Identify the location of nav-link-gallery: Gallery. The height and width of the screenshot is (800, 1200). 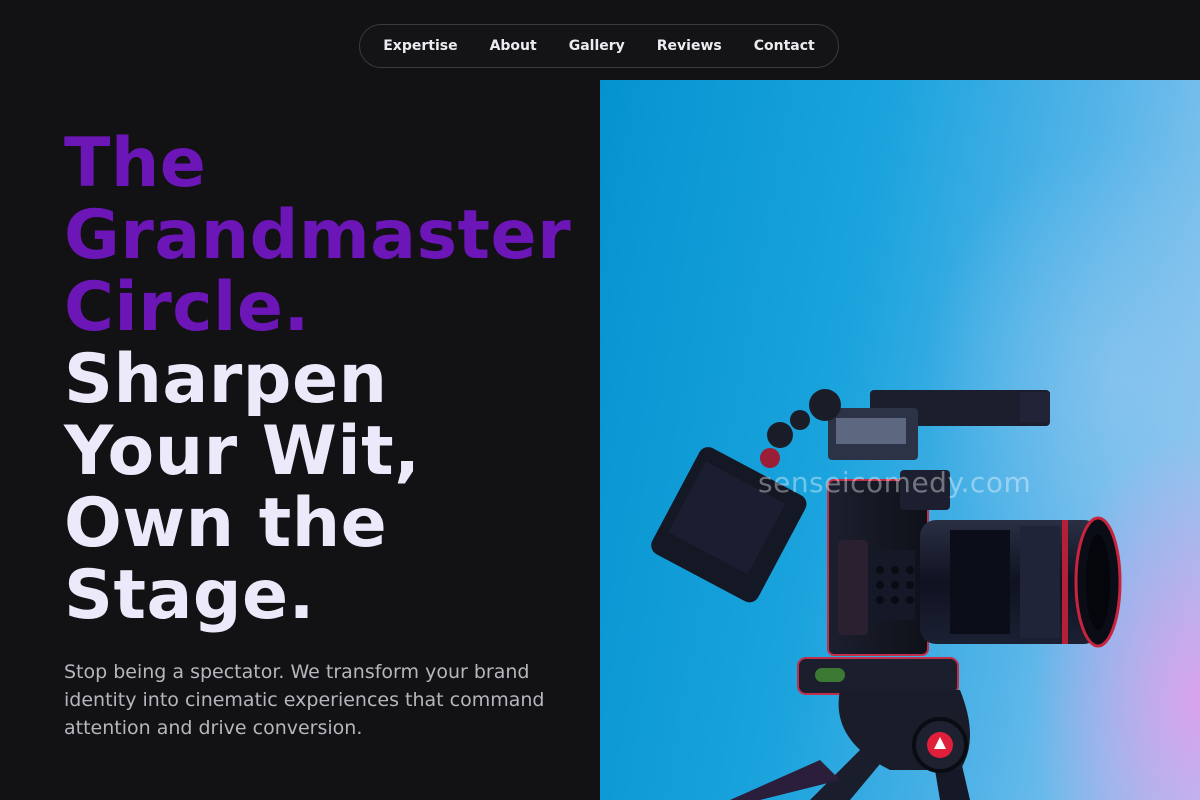
(597, 46).